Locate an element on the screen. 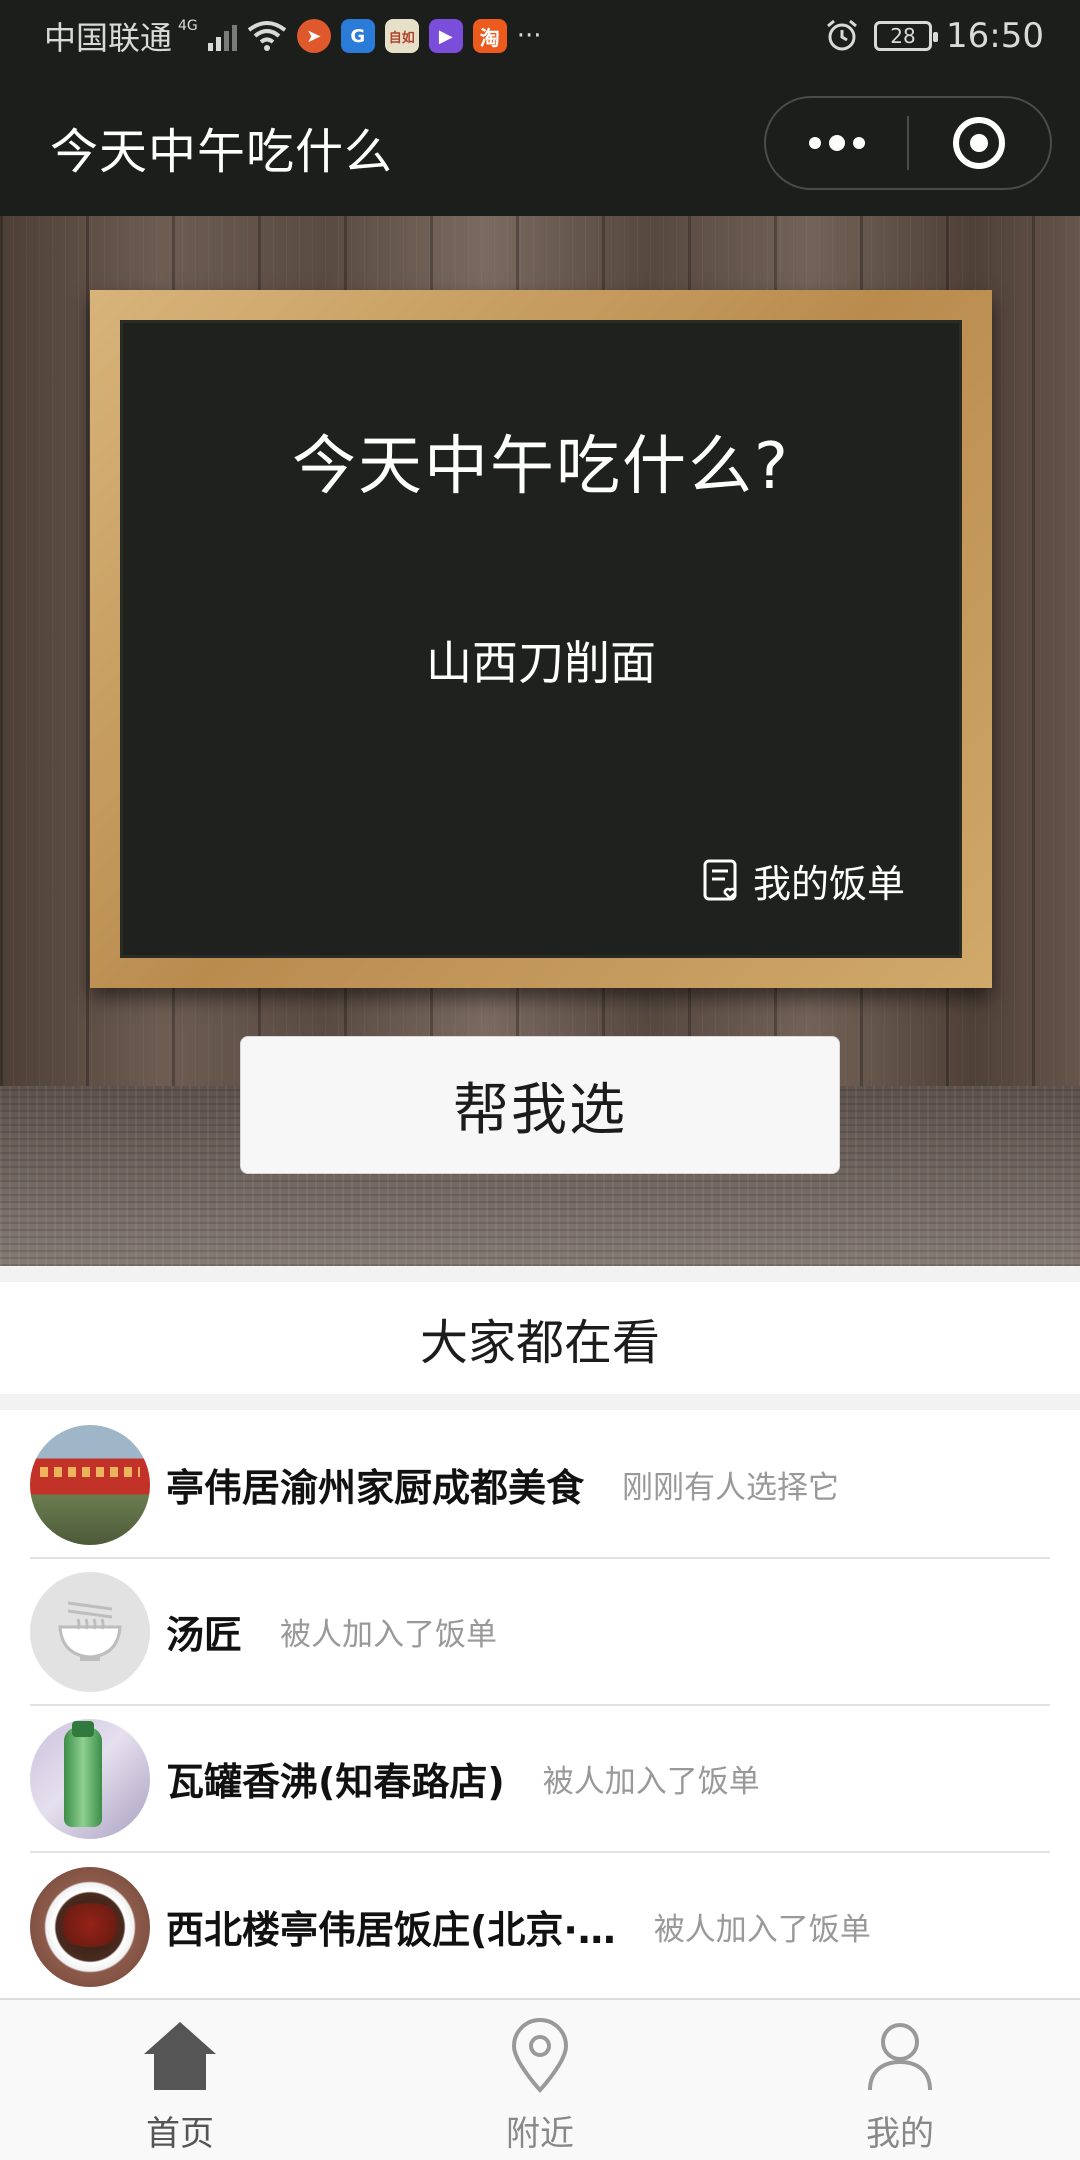 Image resolution: width=1080 pixels, height=2160 pixels. location-pin-icon is located at coordinates (540, 2058).